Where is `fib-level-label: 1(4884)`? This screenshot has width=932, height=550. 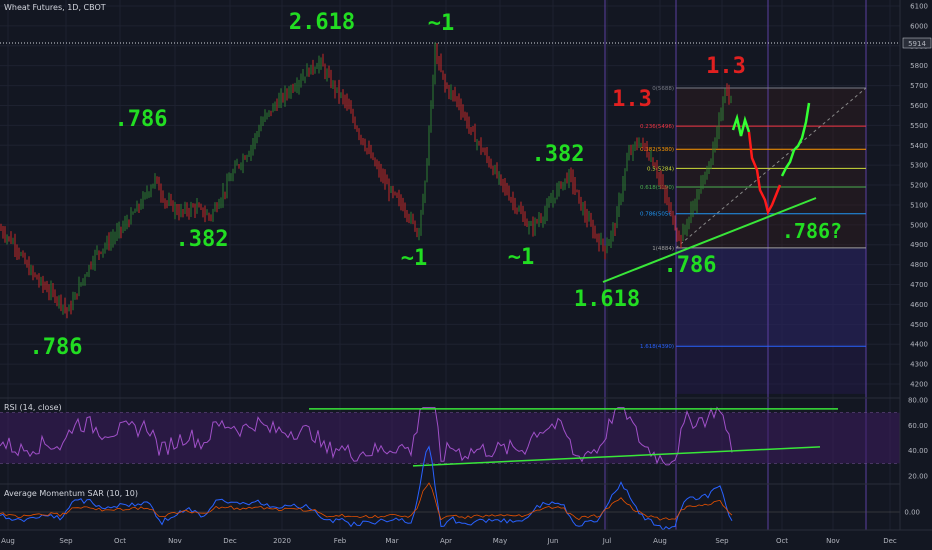 fib-level-label: 1(4884) is located at coordinates (663, 249).